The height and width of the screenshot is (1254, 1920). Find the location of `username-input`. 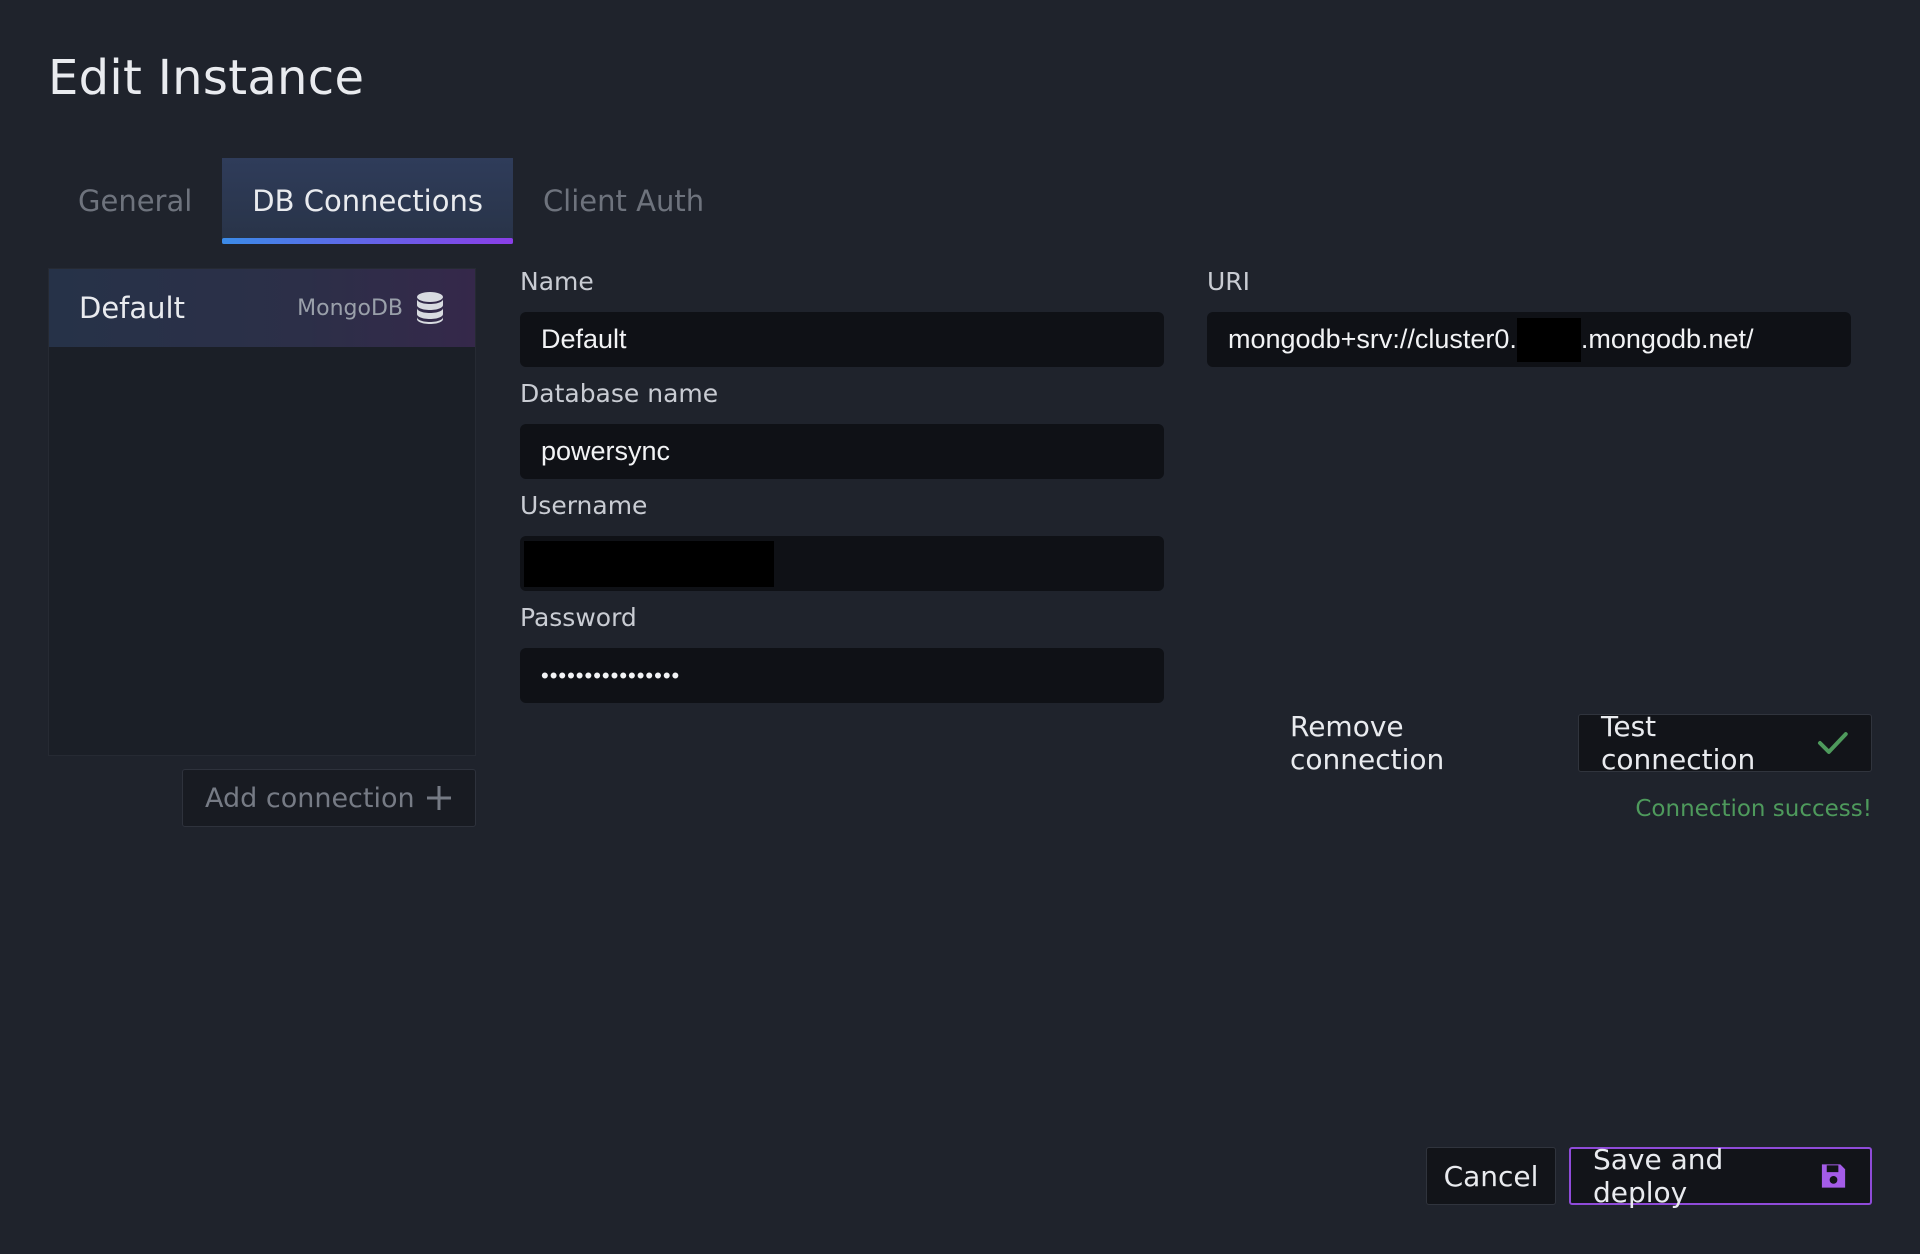

username-input is located at coordinates (842, 563).